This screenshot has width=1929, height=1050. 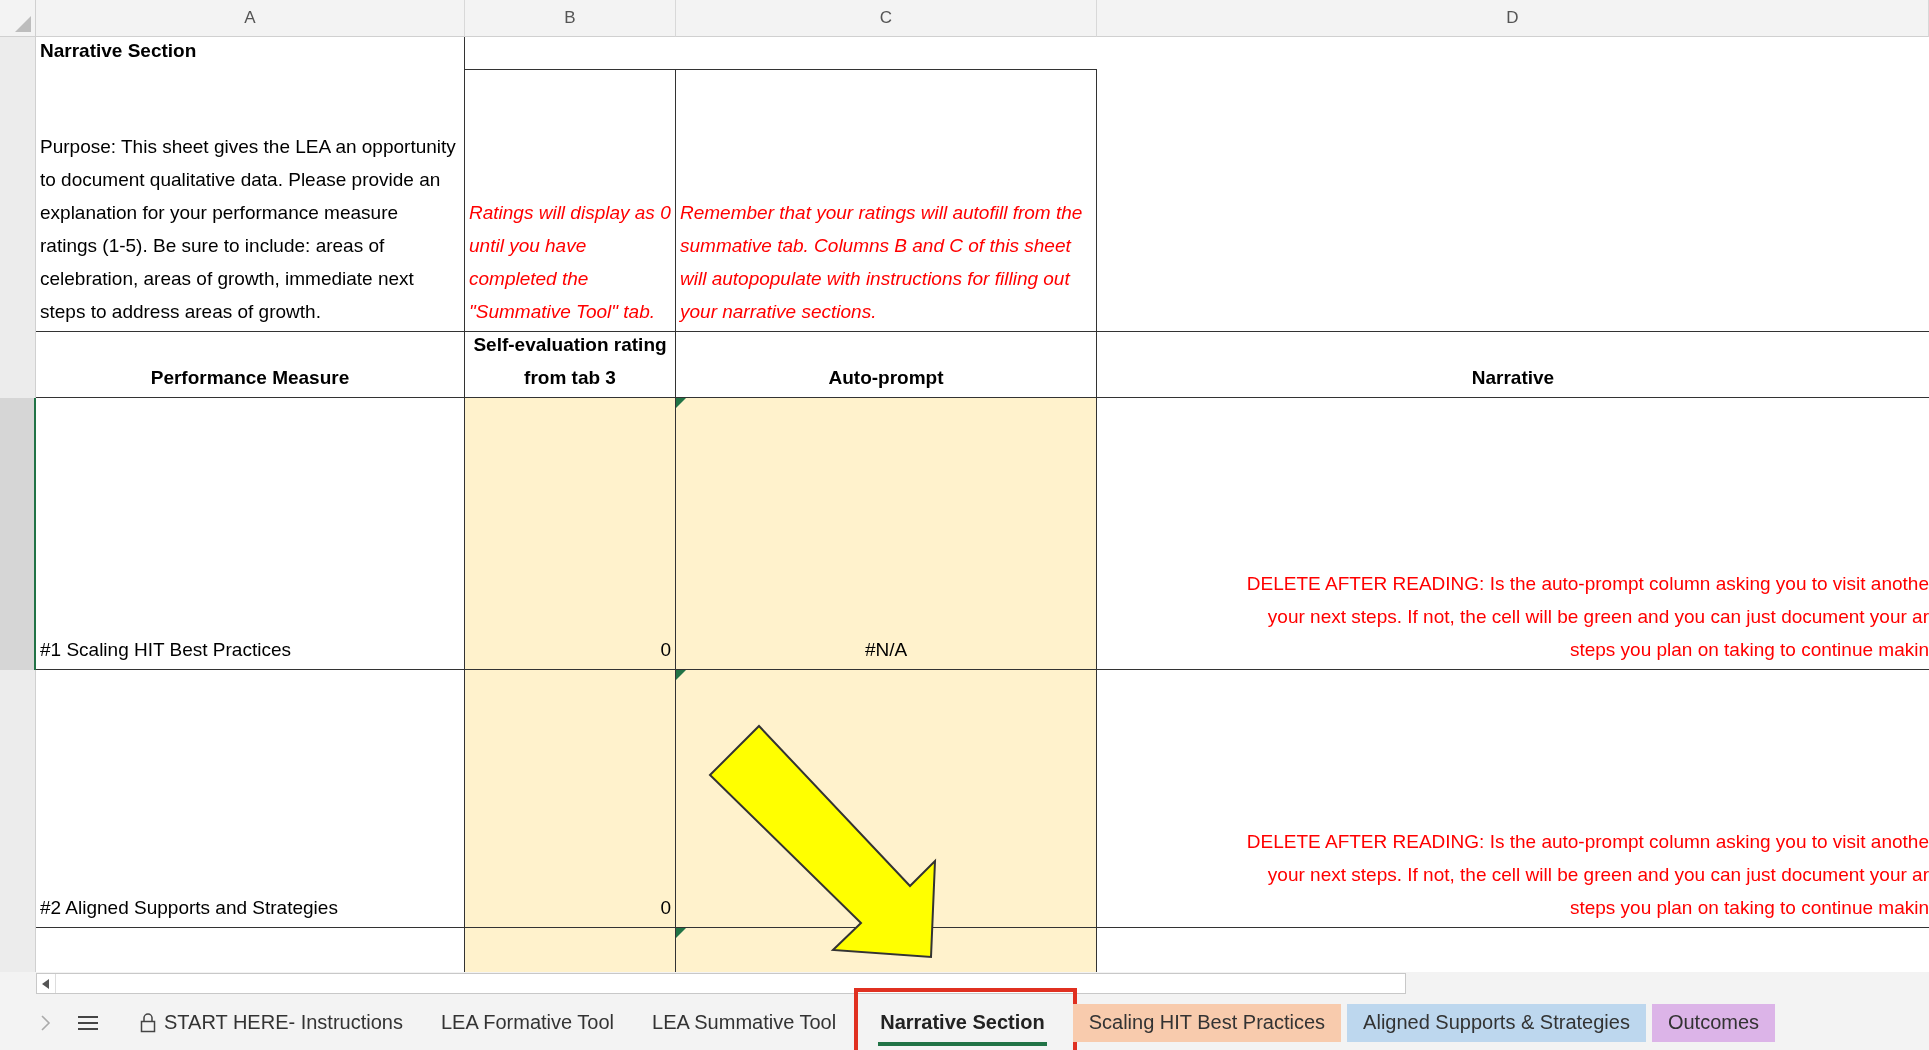 I want to click on column-heading: Narrative, so click(x=1513, y=378).